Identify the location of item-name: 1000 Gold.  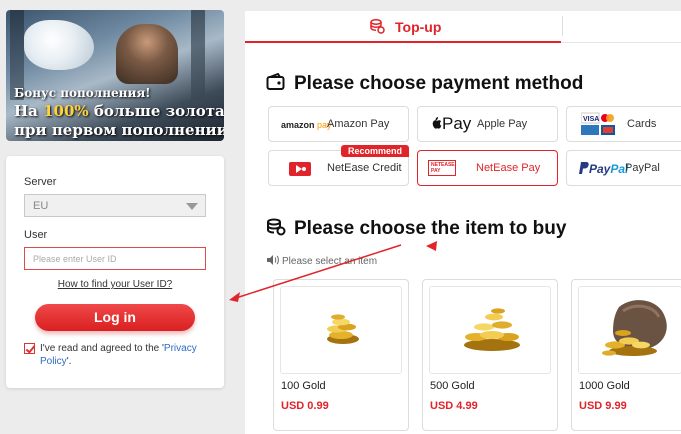
(604, 386).